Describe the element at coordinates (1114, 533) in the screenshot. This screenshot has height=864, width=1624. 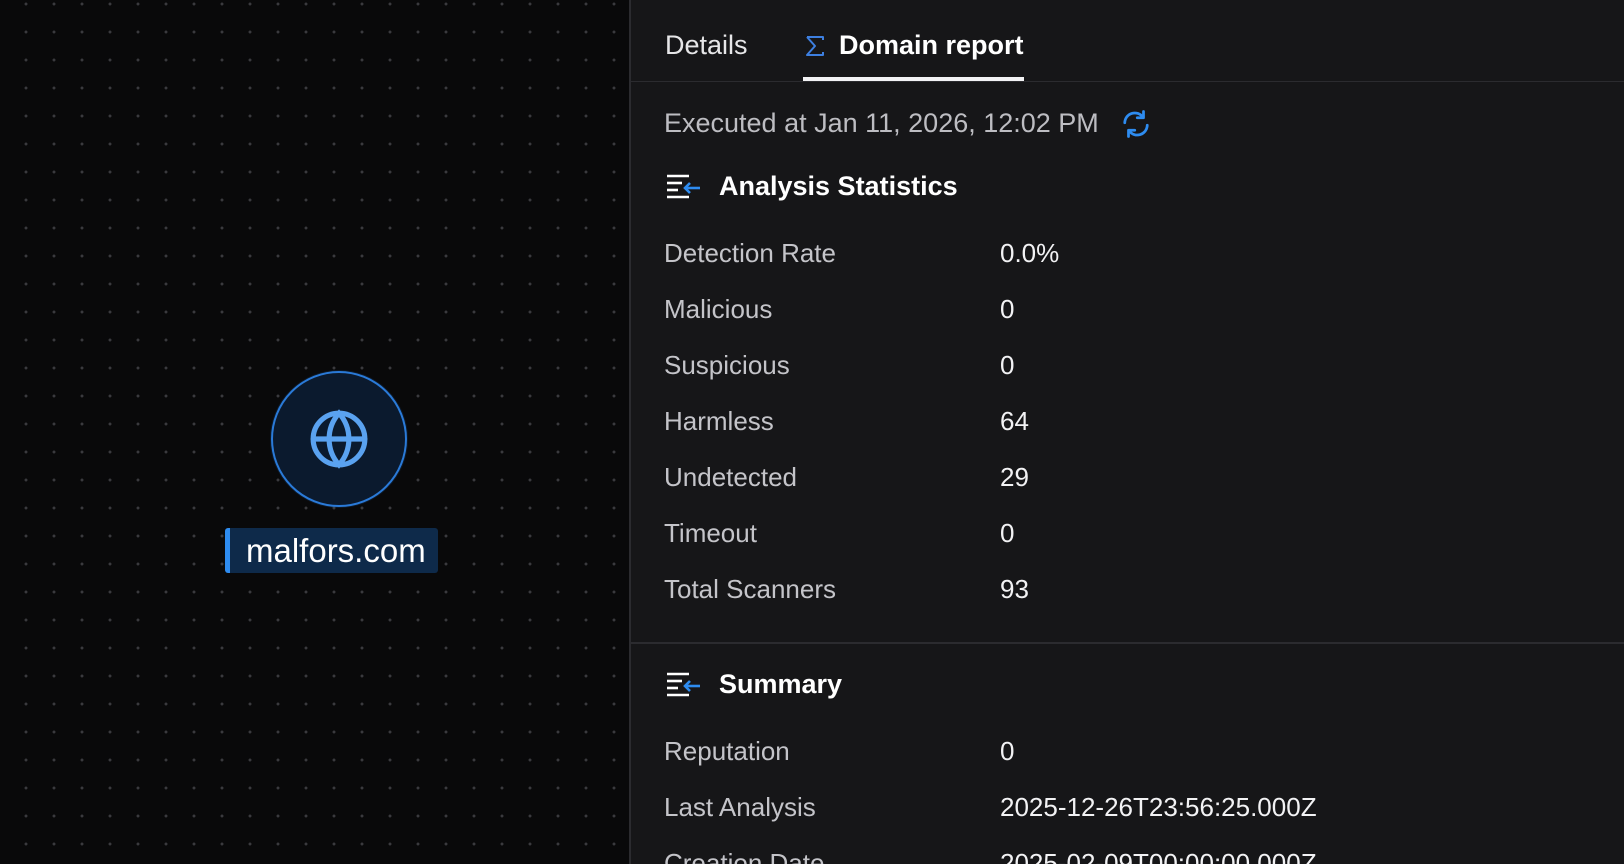
I see `stat-row: Timeout 0` at that location.